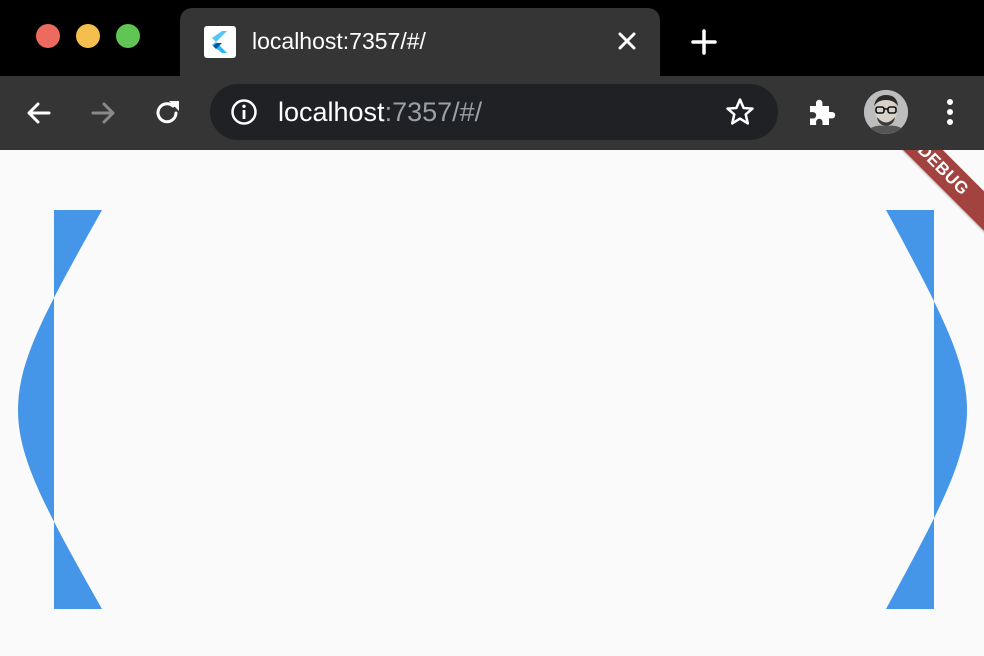 The height and width of the screenshot is (656, 984). I want to click on browser-tab: localhost:7357/#/, so click(420, 42).